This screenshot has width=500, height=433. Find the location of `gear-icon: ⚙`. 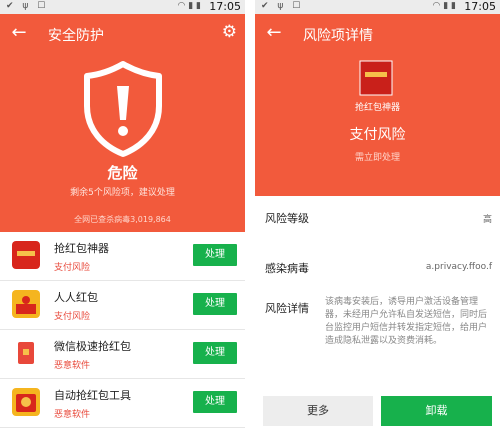

gear-icon: ⚙ is located at coordinates (229, 32).